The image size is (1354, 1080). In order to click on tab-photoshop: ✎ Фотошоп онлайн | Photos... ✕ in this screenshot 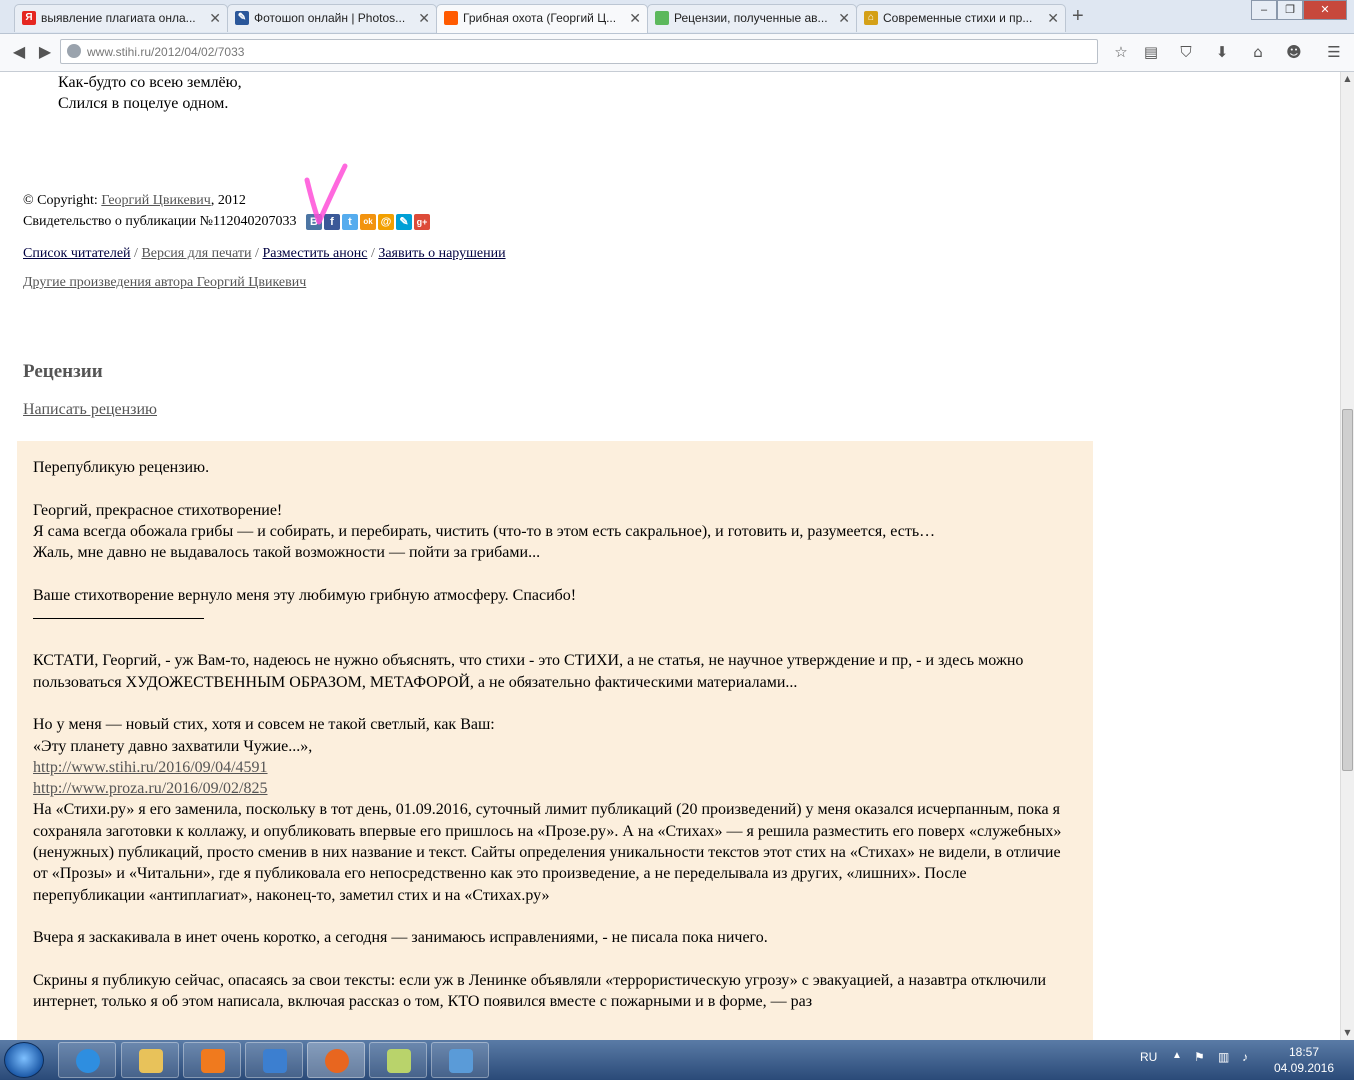, I will do `click(332, 18)`.